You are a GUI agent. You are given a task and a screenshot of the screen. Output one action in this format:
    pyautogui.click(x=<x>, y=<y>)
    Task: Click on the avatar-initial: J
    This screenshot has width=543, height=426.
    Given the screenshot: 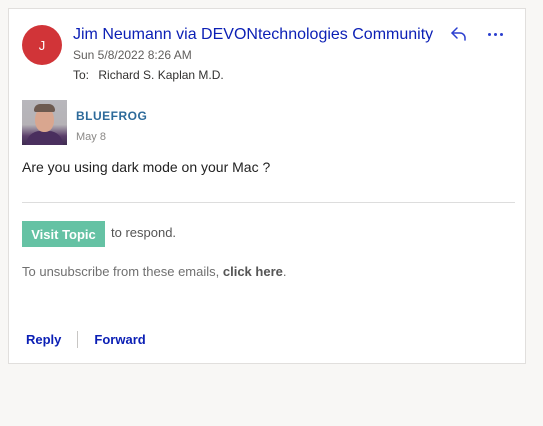 What is the action you would take?
    pyautogui.click(x=42, y=45)
    